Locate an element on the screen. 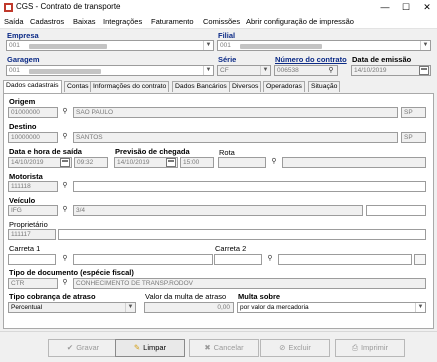 The width and height of the screenshot is (437, 362). separator is located at coordinates (218, 331).